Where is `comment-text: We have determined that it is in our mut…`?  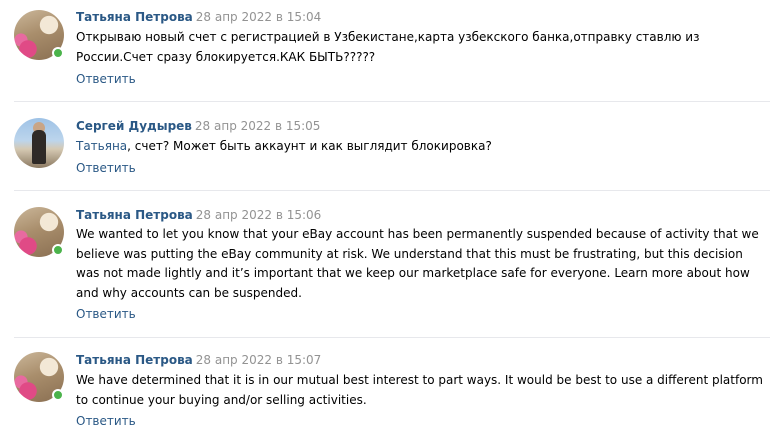
comment-text: We have determined that it is in our mut… is located at coordinates (419, 390).